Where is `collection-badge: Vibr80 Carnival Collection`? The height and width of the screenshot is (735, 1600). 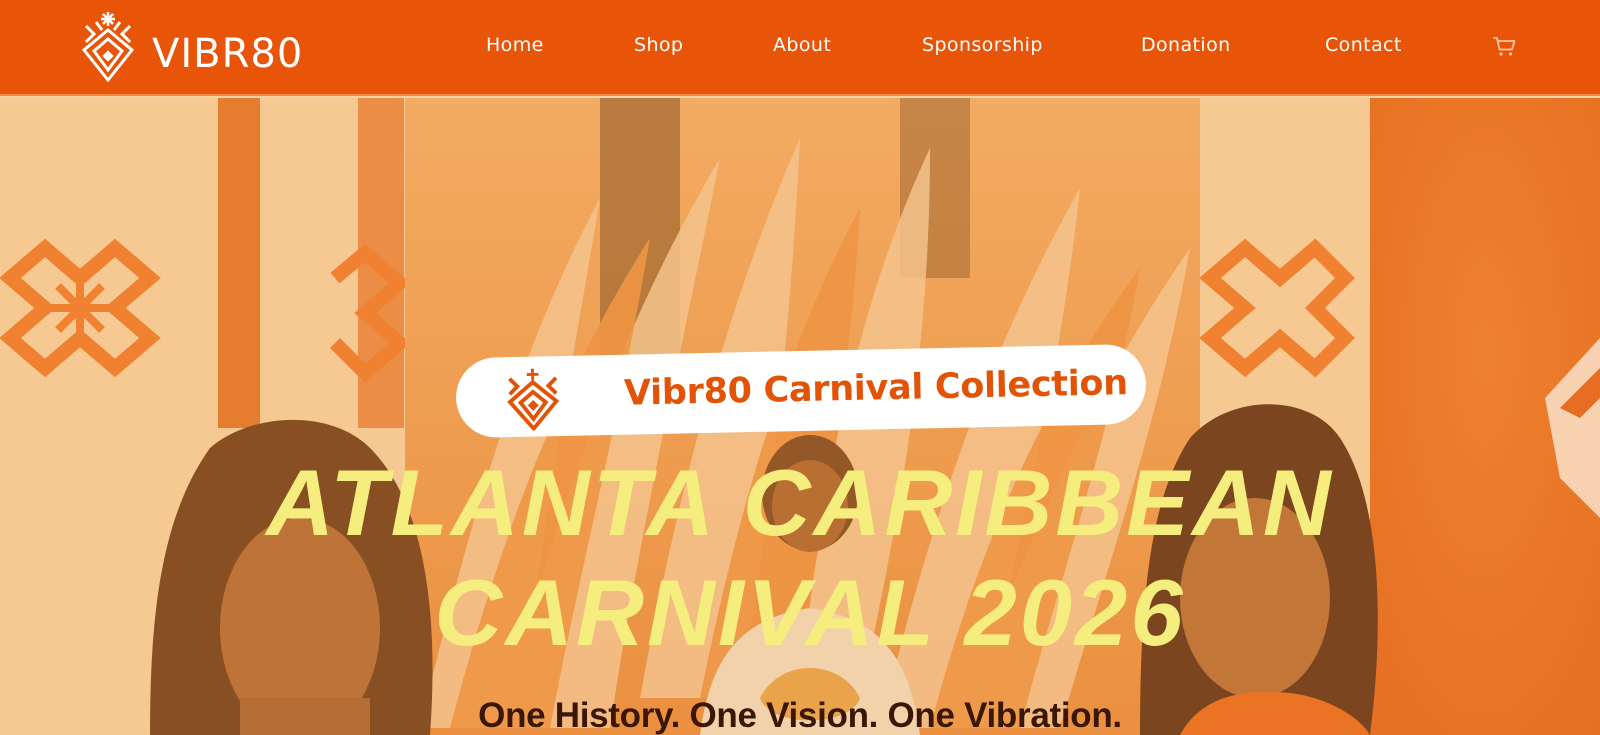
collection-badge: Vibr80 Carnival Collection is located at coordinates (801, 391).